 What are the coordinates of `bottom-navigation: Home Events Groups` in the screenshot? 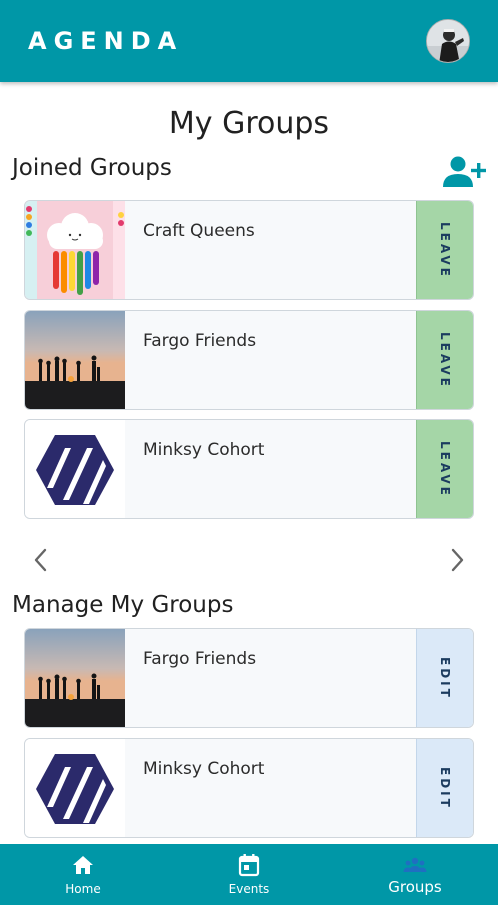 It's located at (249, 874).